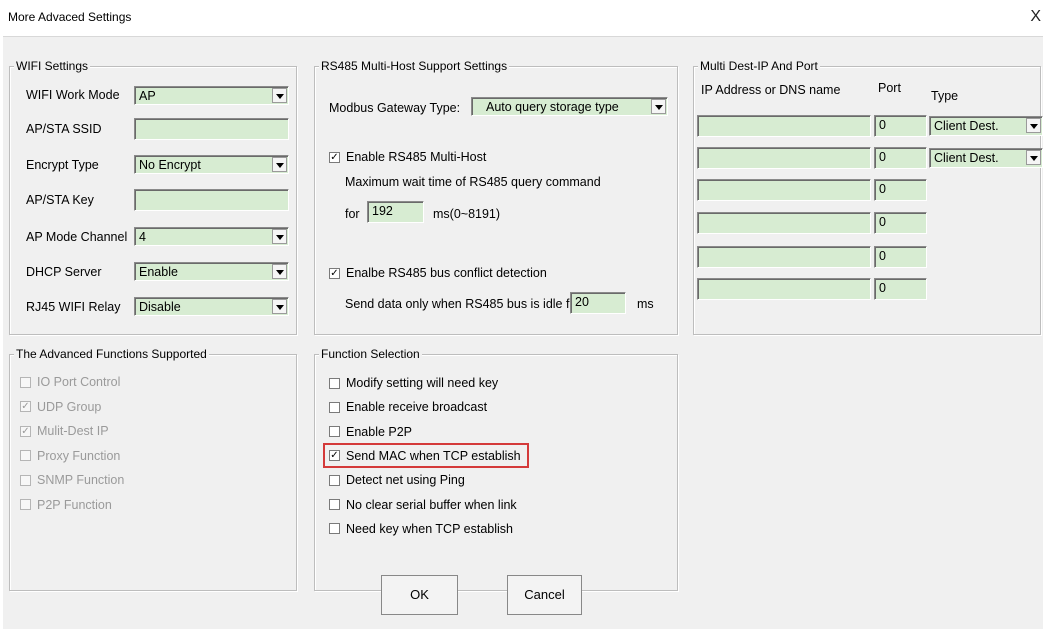 Image resolution: width=1043 pixels, height=629 pixels. Describe the element at coordinates (81, 480) in the screenshot. I see `advanced-function-label: SNMP Function` at that location.